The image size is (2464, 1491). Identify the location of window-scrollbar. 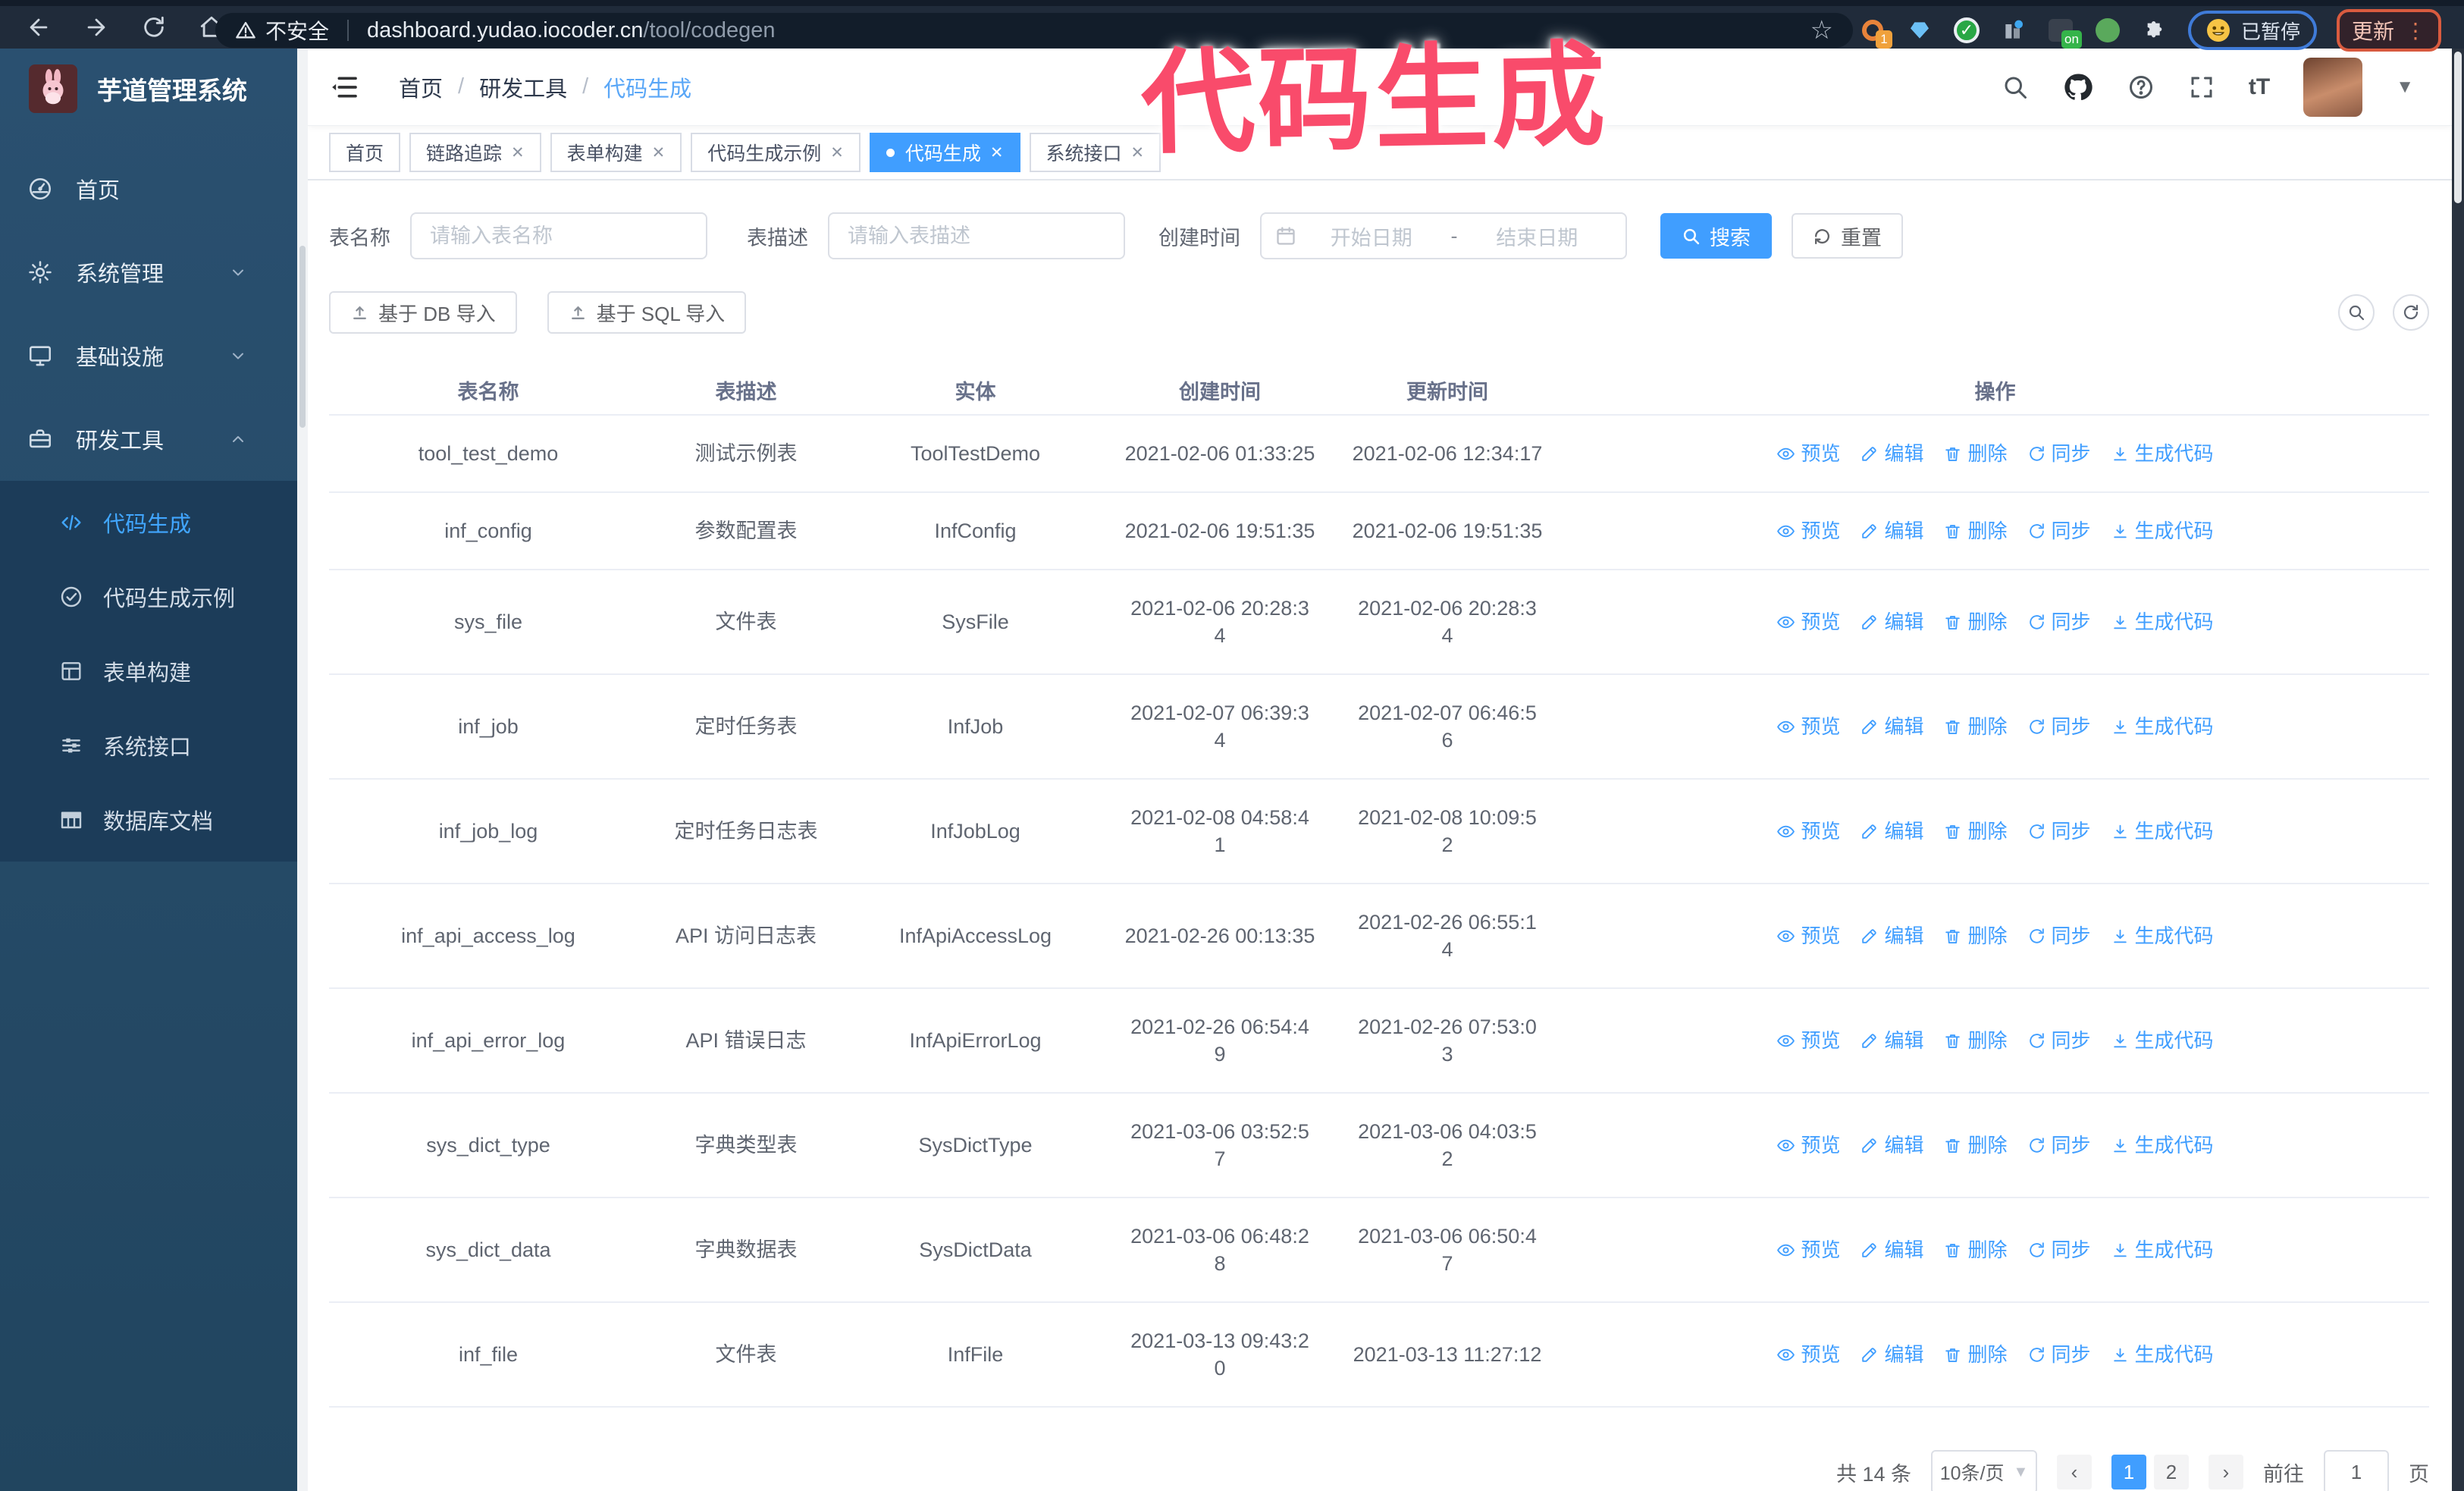
(2458, 770).